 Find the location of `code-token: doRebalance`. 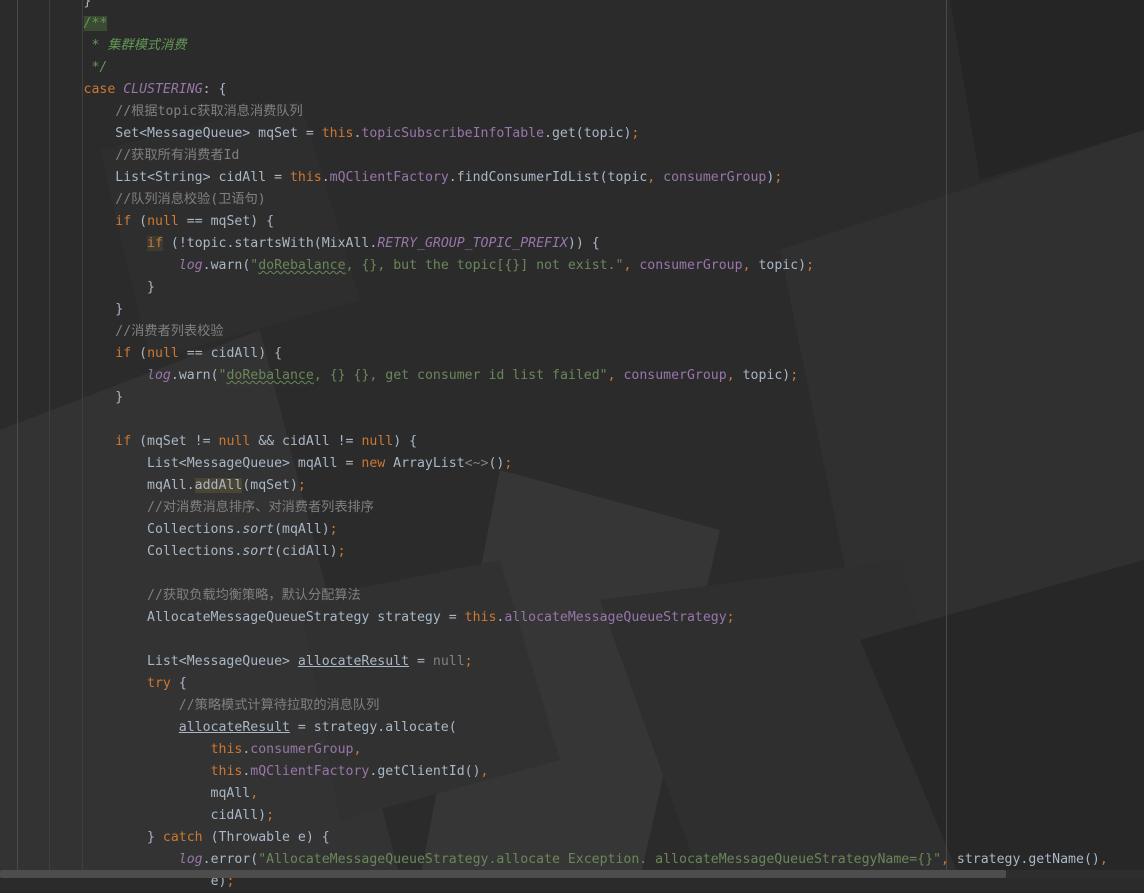

code-token: doRebalance is located at coordinates (270, 375).